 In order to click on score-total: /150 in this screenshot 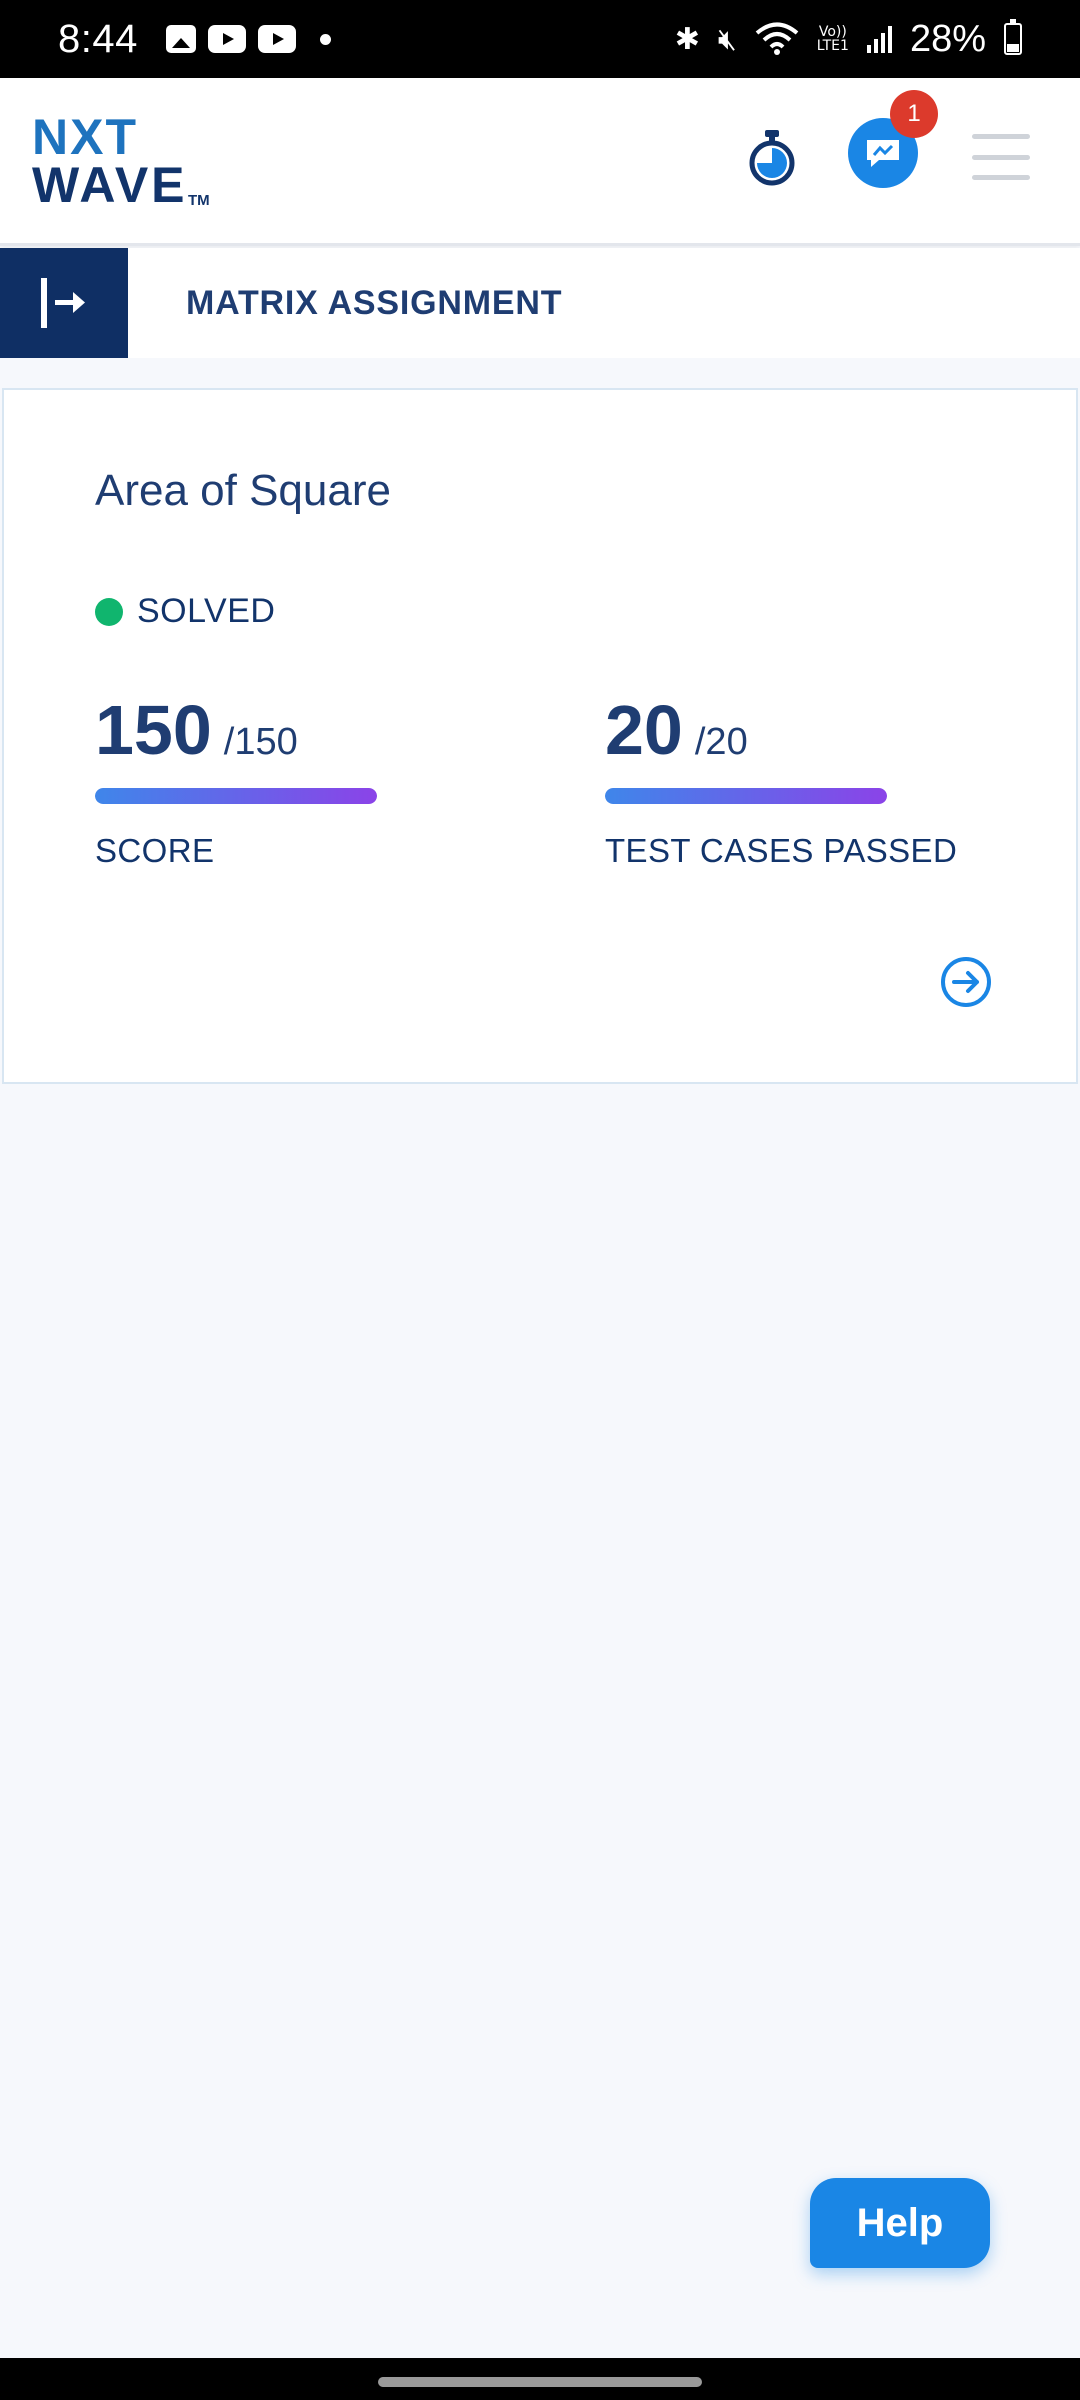, I will do `click(260, 742)`.